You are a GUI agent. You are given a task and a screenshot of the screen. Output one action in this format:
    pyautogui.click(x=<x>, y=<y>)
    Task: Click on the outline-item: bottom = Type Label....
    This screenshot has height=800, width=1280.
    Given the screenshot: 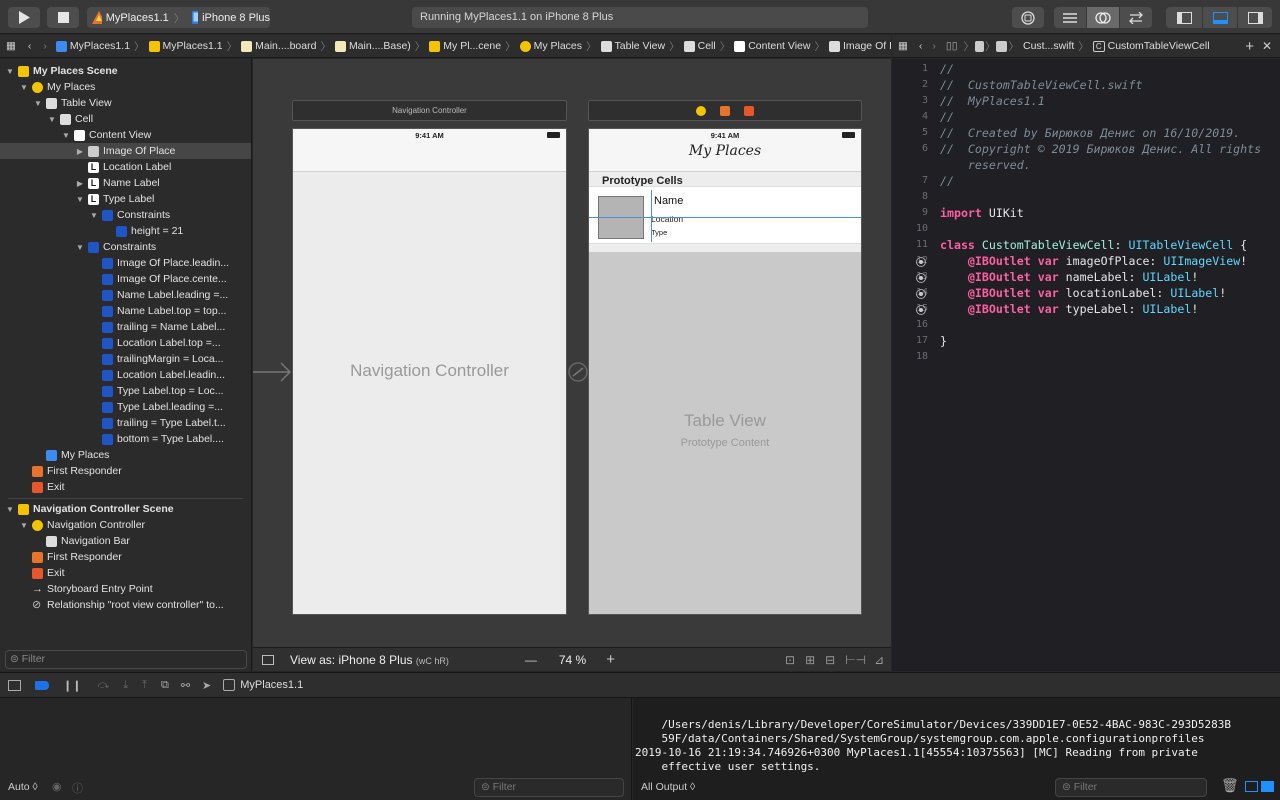 What is the action you would take?
    pyautogui.click(x=157, y=439)
    